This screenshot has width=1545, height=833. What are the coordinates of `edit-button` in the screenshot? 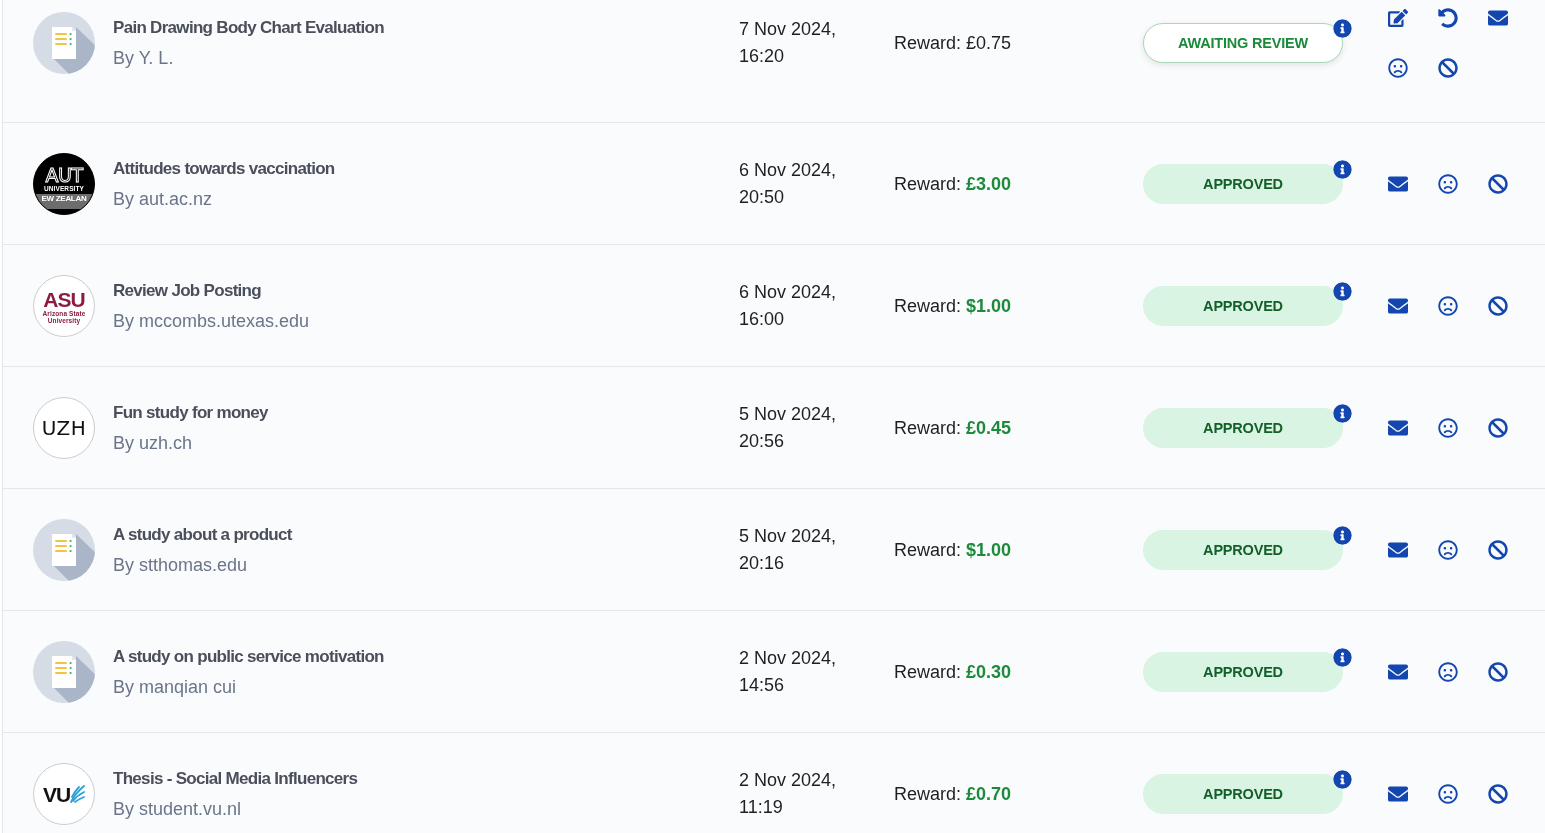 It's located at (1398, 18).